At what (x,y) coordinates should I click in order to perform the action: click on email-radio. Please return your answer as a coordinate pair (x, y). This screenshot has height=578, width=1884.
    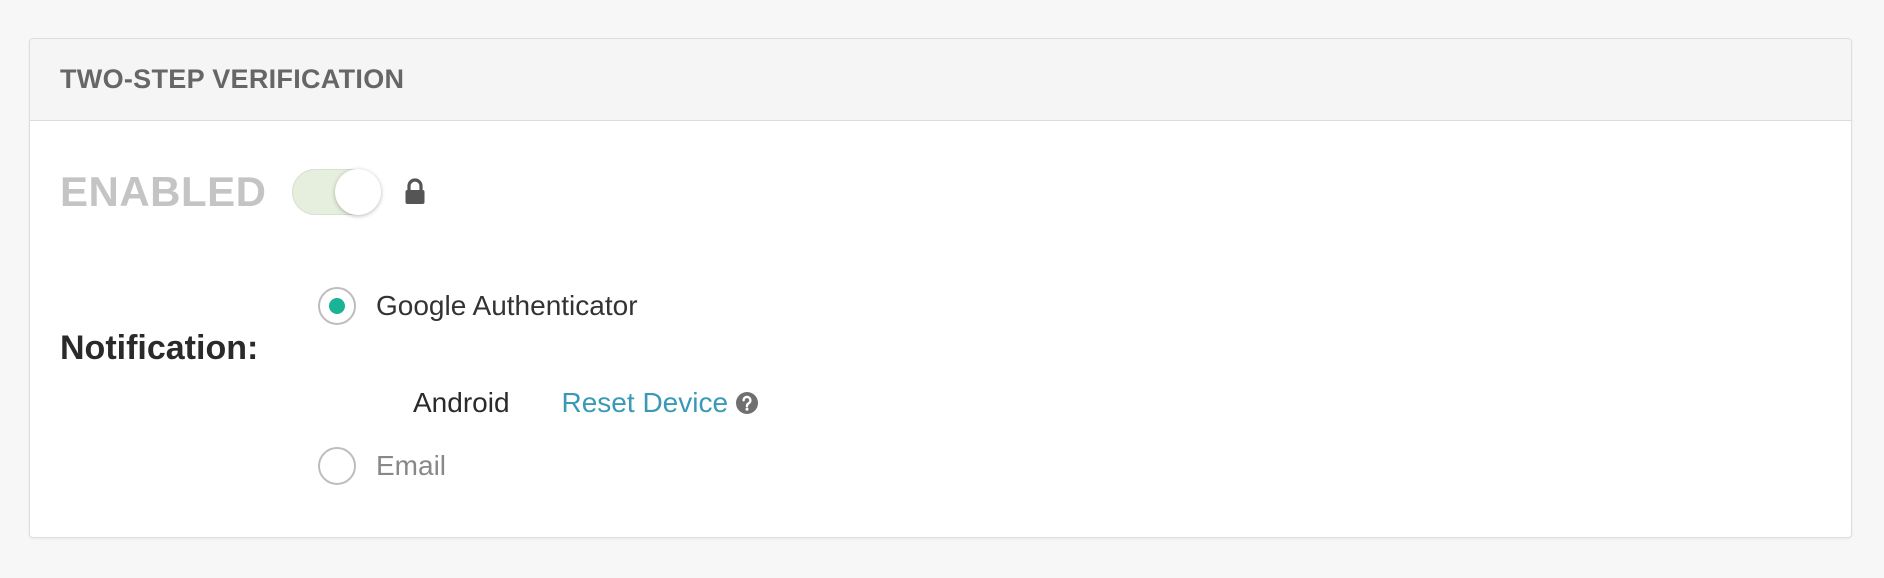
    Looking at the image, I should click on (337, 466).